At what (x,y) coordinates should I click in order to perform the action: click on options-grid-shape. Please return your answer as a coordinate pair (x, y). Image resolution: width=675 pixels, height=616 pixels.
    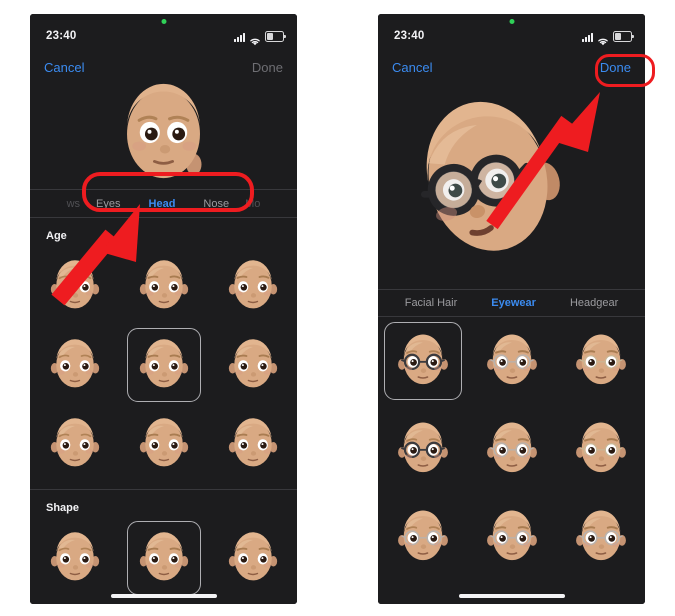
    Looking at the image, I should click on (163, 557).